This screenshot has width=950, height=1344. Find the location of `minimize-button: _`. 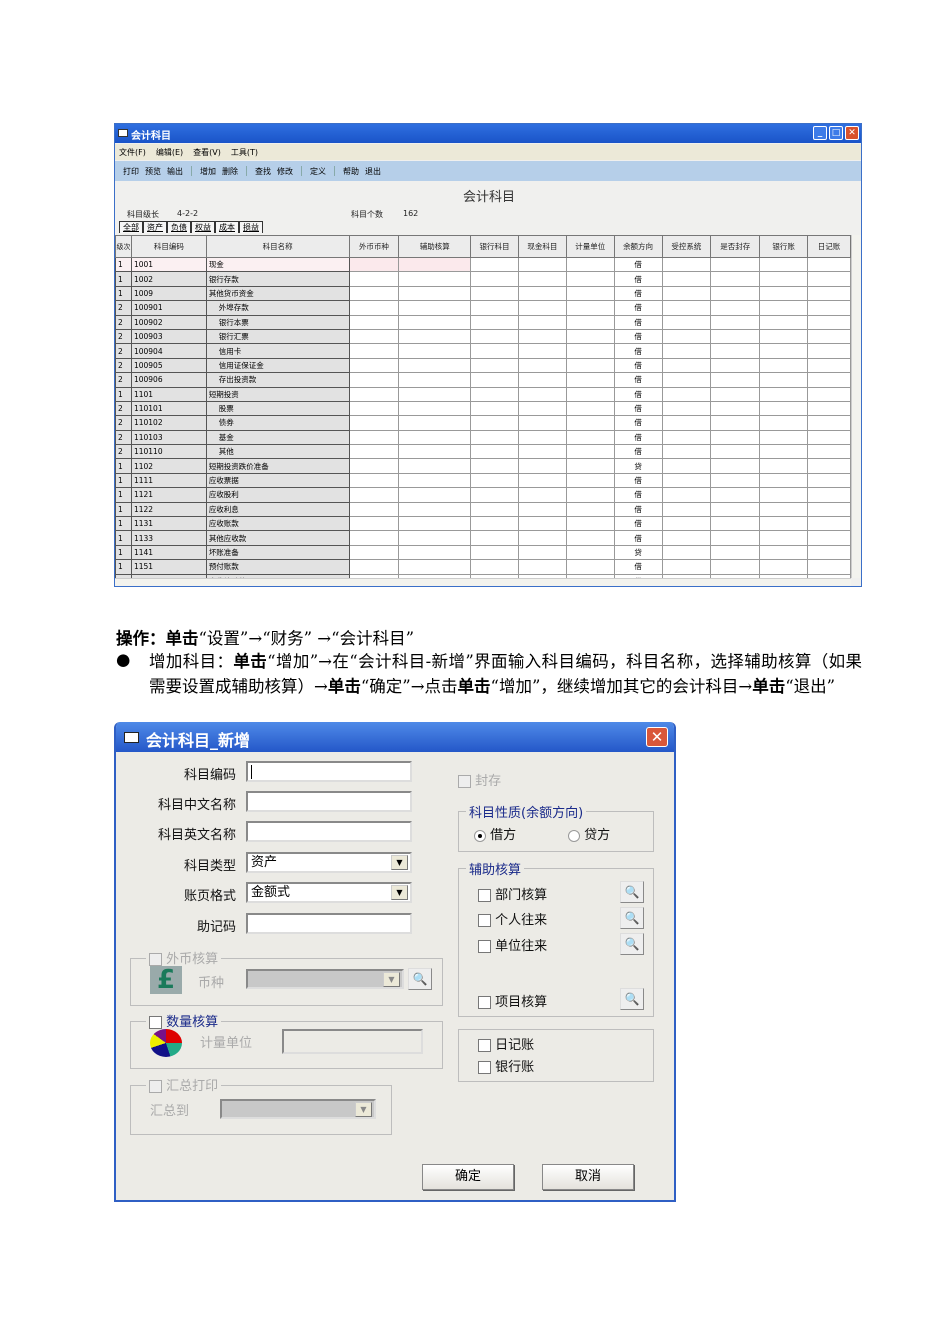

minimize-button: _ is located at coordinates (820, 133).